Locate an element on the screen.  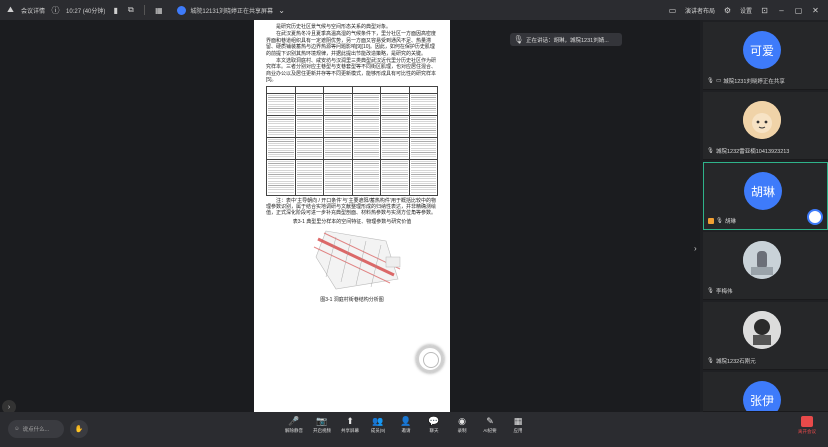
tool-label: AI纪要 is located at coordinates (490, 430).